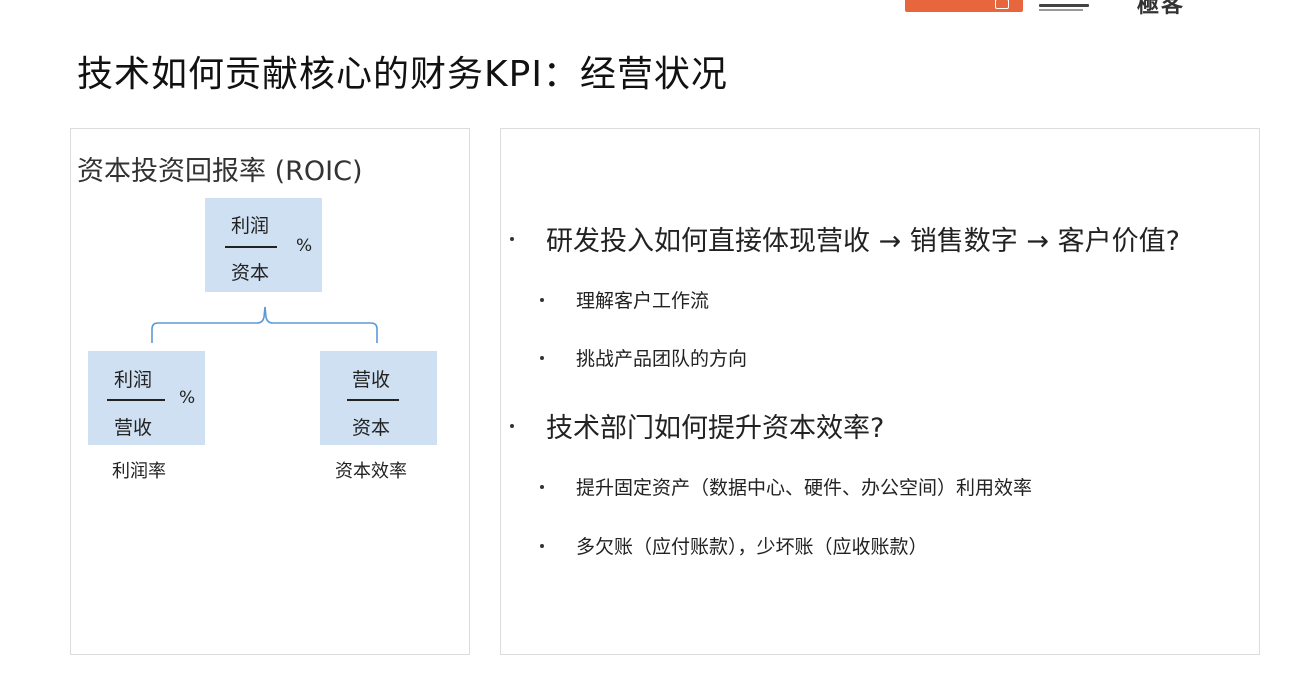  Describe the element at coordinates (132, 428) in the screenshot. I see `profit-margin-denominator: 营收` at that location.